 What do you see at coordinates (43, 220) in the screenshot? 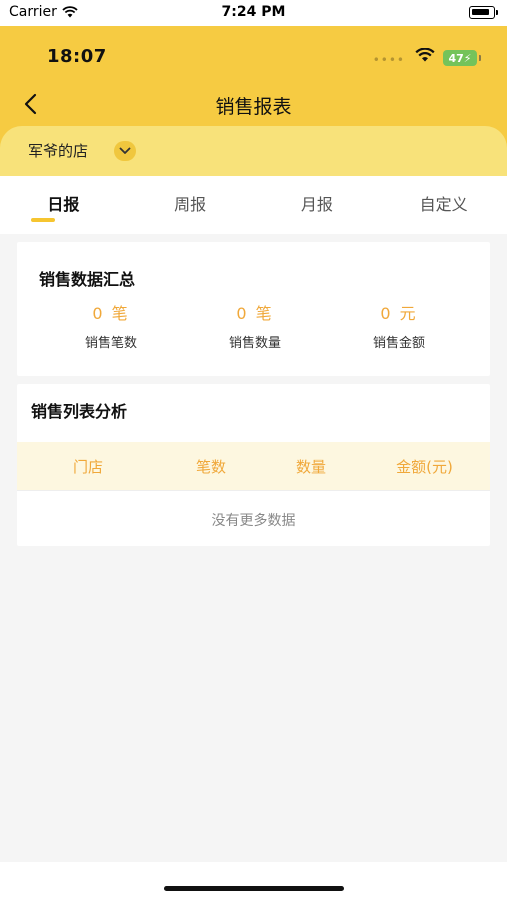
I see `active-tab-indicator` at bounding box center [43, 220].